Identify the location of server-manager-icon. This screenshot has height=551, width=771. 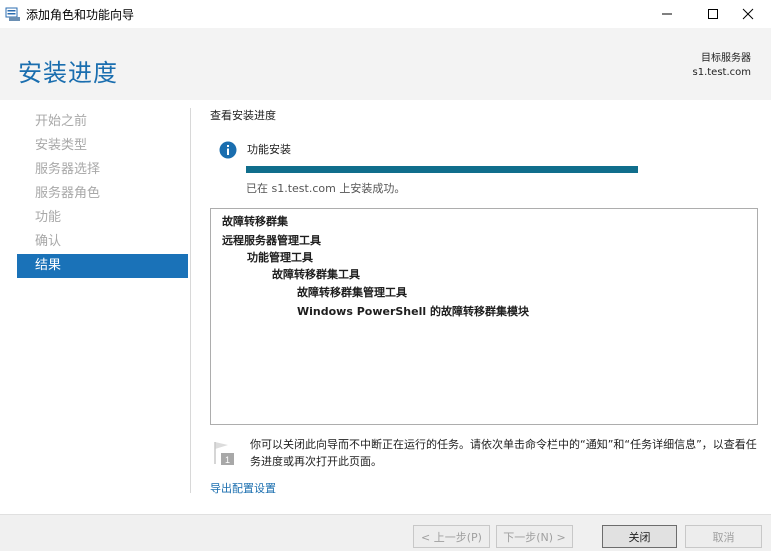
(13, 14).